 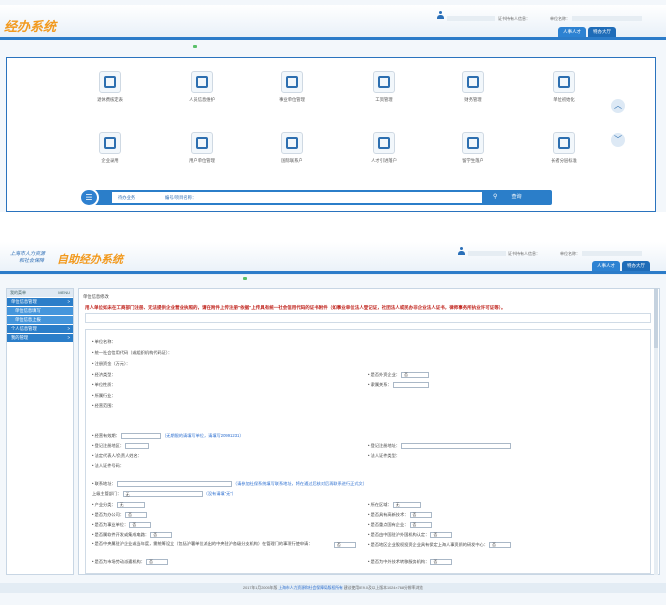 I want to click on scroll-down-icon: ﹀, so click(x=618, y=140).